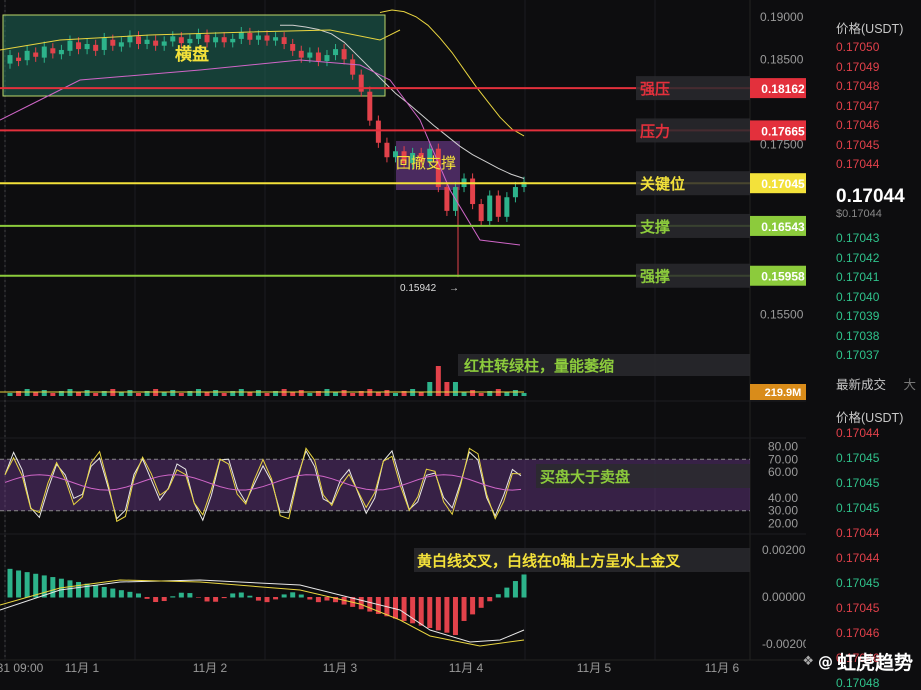 This screenshot has width=921, height=690. I want to click on range-label: 横盘, so click(192, 54).